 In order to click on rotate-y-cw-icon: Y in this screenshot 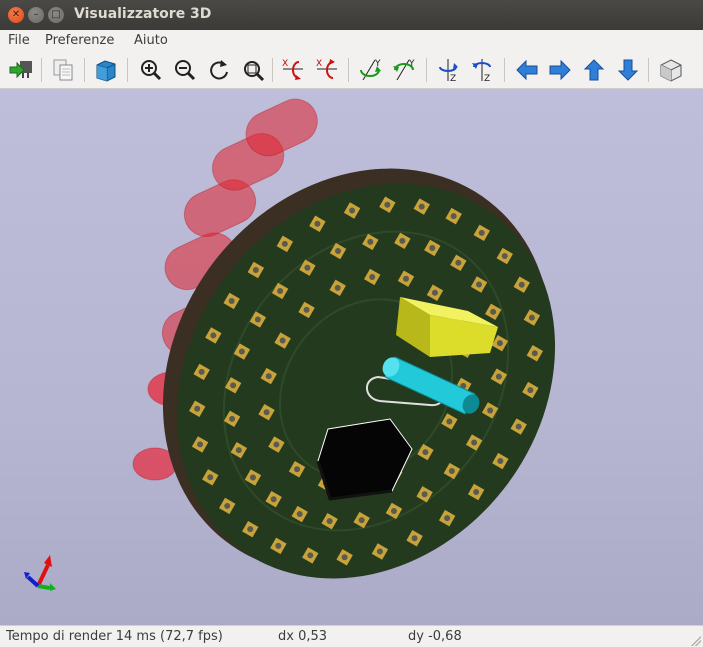, I will do `click(370, 70)`.